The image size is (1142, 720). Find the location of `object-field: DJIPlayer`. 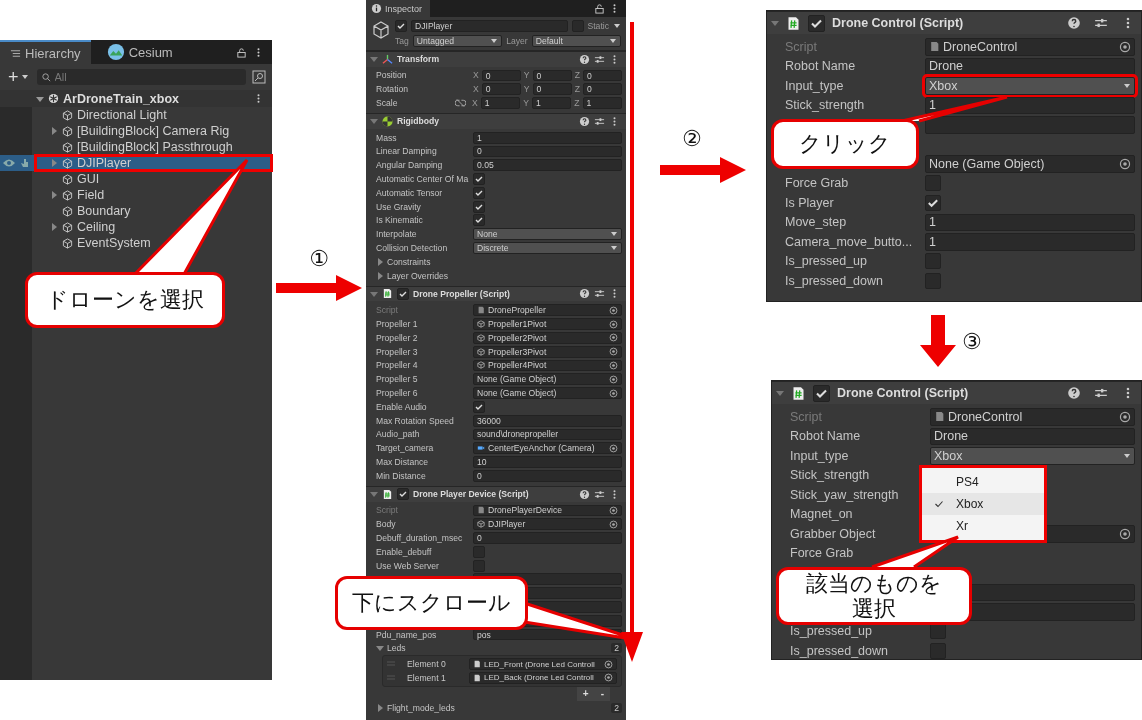

object-field: DJIPlayer is located at coordinates (547, 524).